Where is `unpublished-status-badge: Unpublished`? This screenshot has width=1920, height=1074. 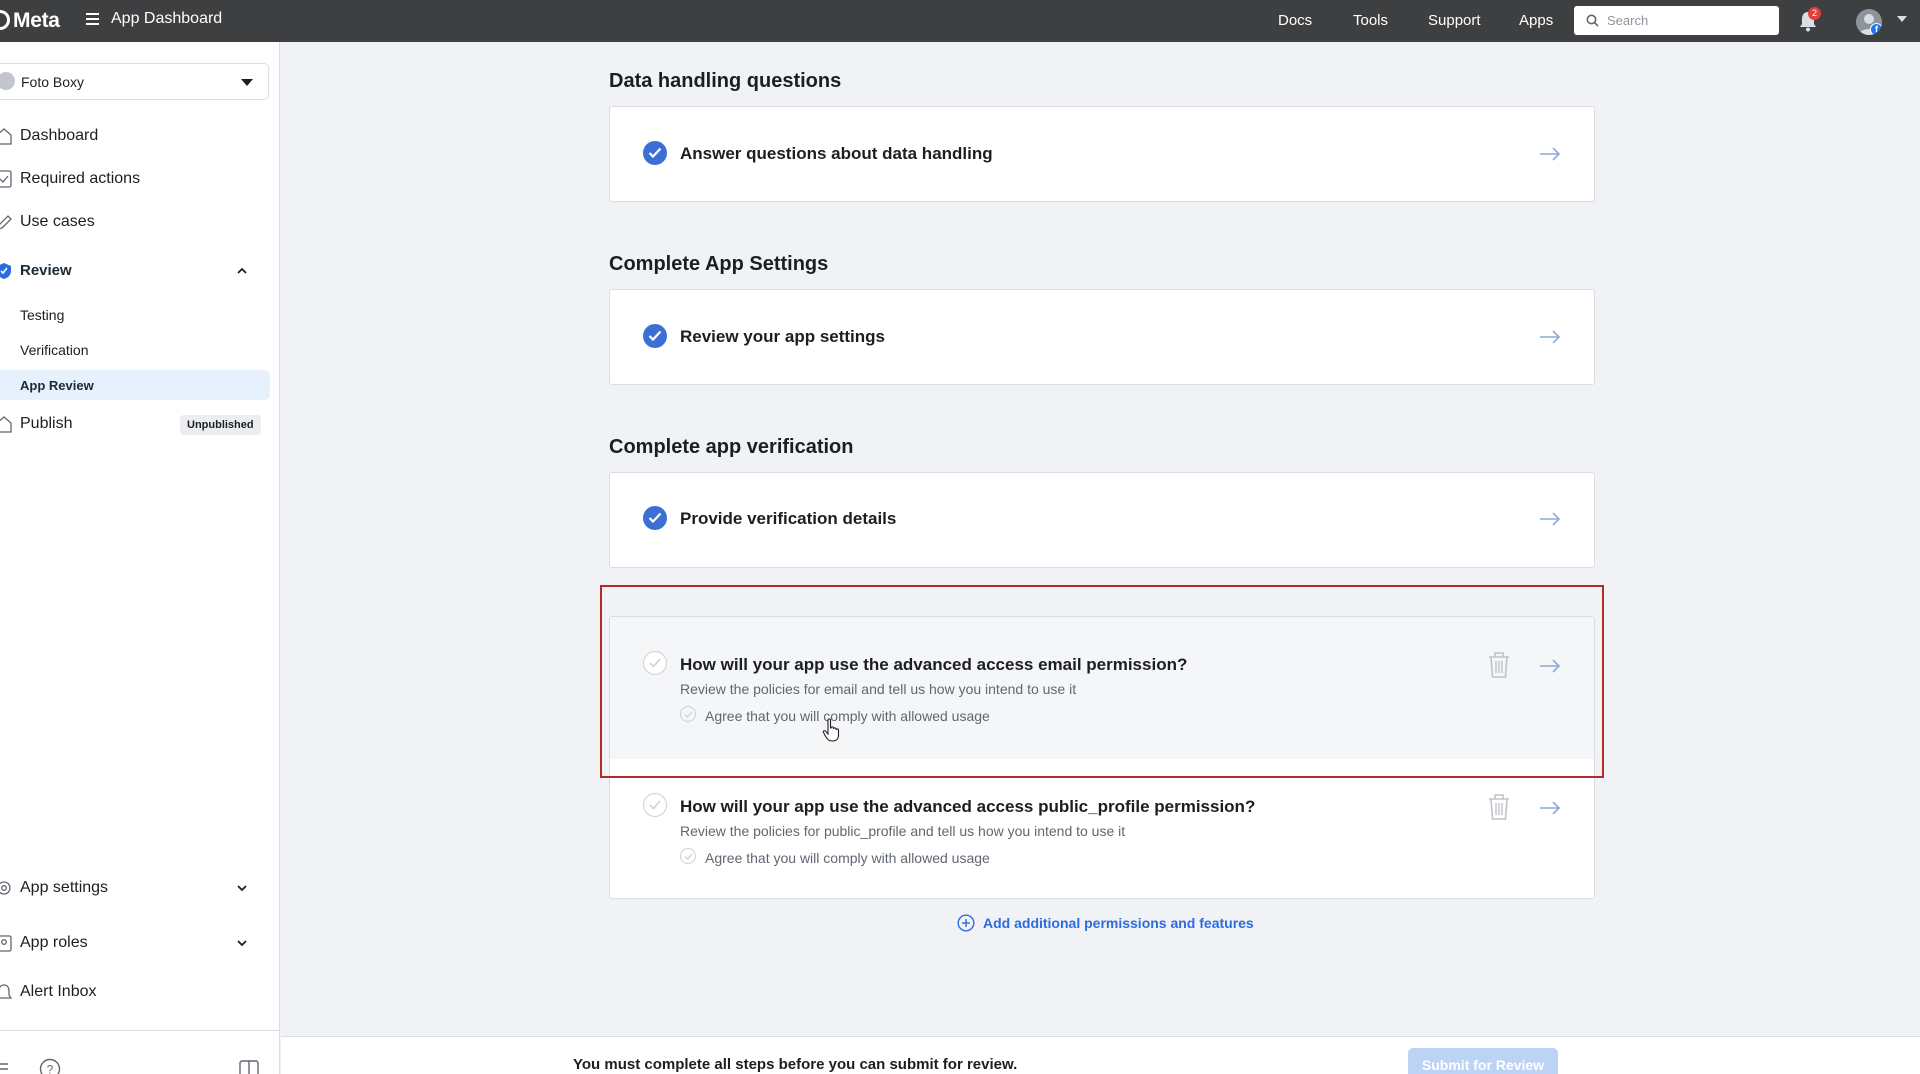 unpublished-status-badge: Unpublished is located at coordinates (220, 425).